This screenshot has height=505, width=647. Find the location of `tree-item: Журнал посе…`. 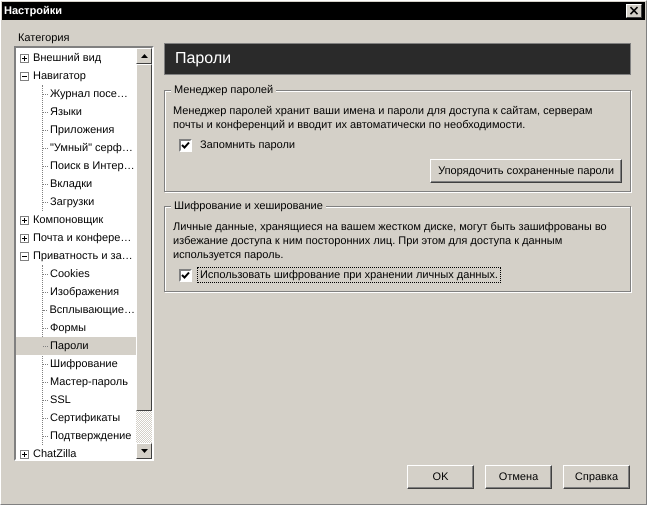

tree-item: Журнал посе… is located at coordinates (89, 94).